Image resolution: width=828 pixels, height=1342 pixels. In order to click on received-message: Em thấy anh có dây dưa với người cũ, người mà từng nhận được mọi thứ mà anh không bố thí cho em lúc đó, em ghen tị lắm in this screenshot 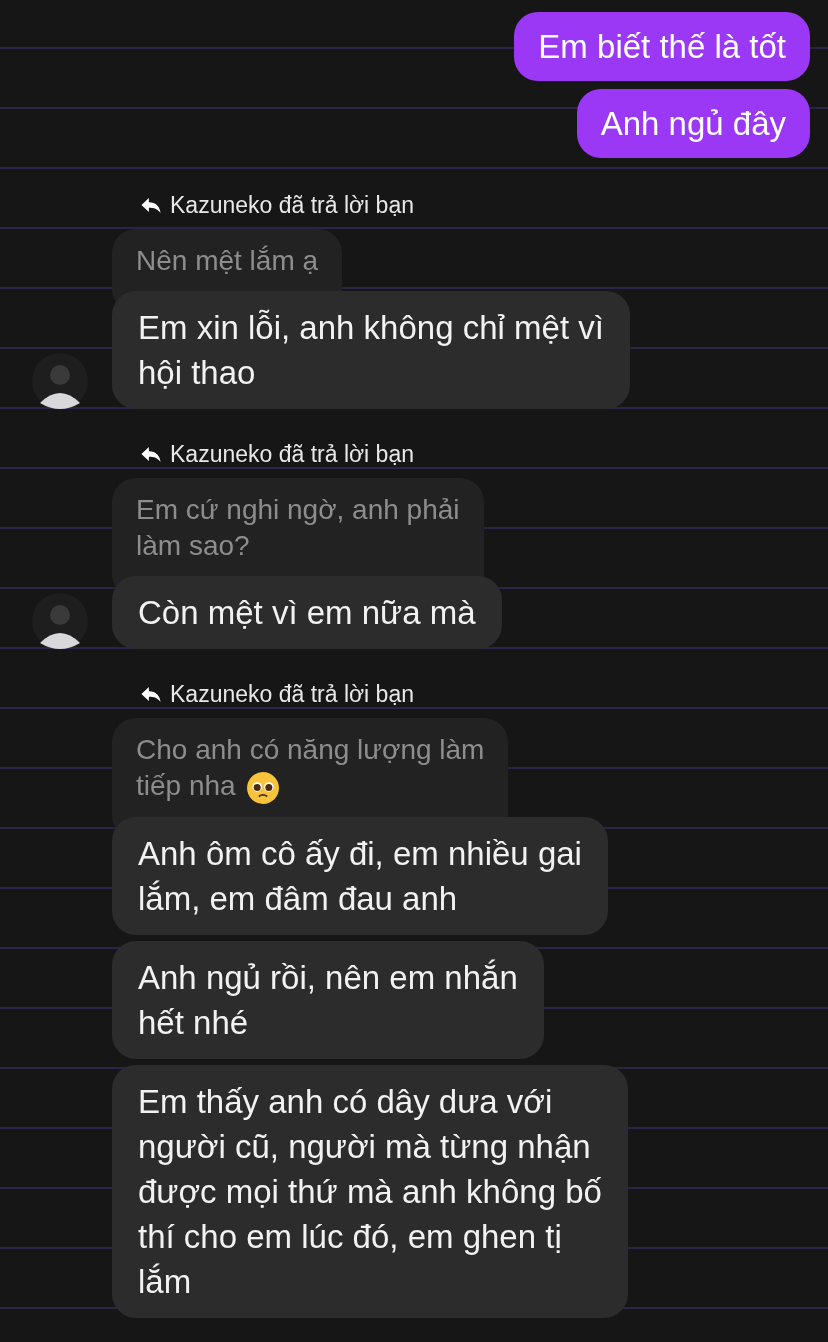, I will do `click(370, 1191)`.